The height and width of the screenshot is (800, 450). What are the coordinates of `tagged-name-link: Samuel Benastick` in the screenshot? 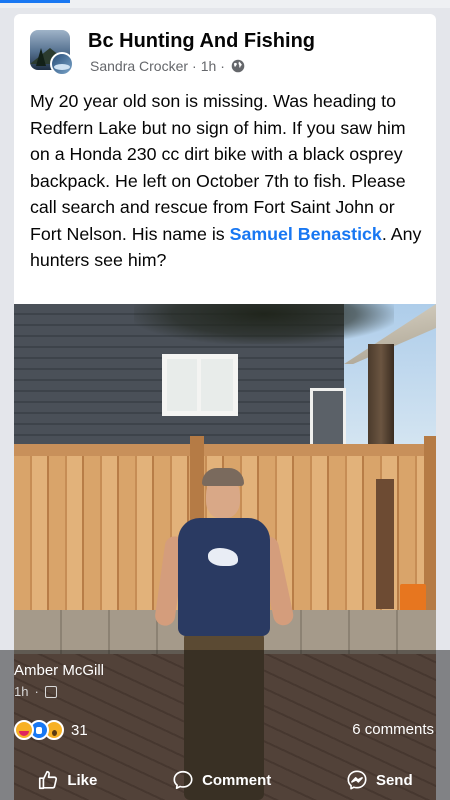 It's located at (306, 234).